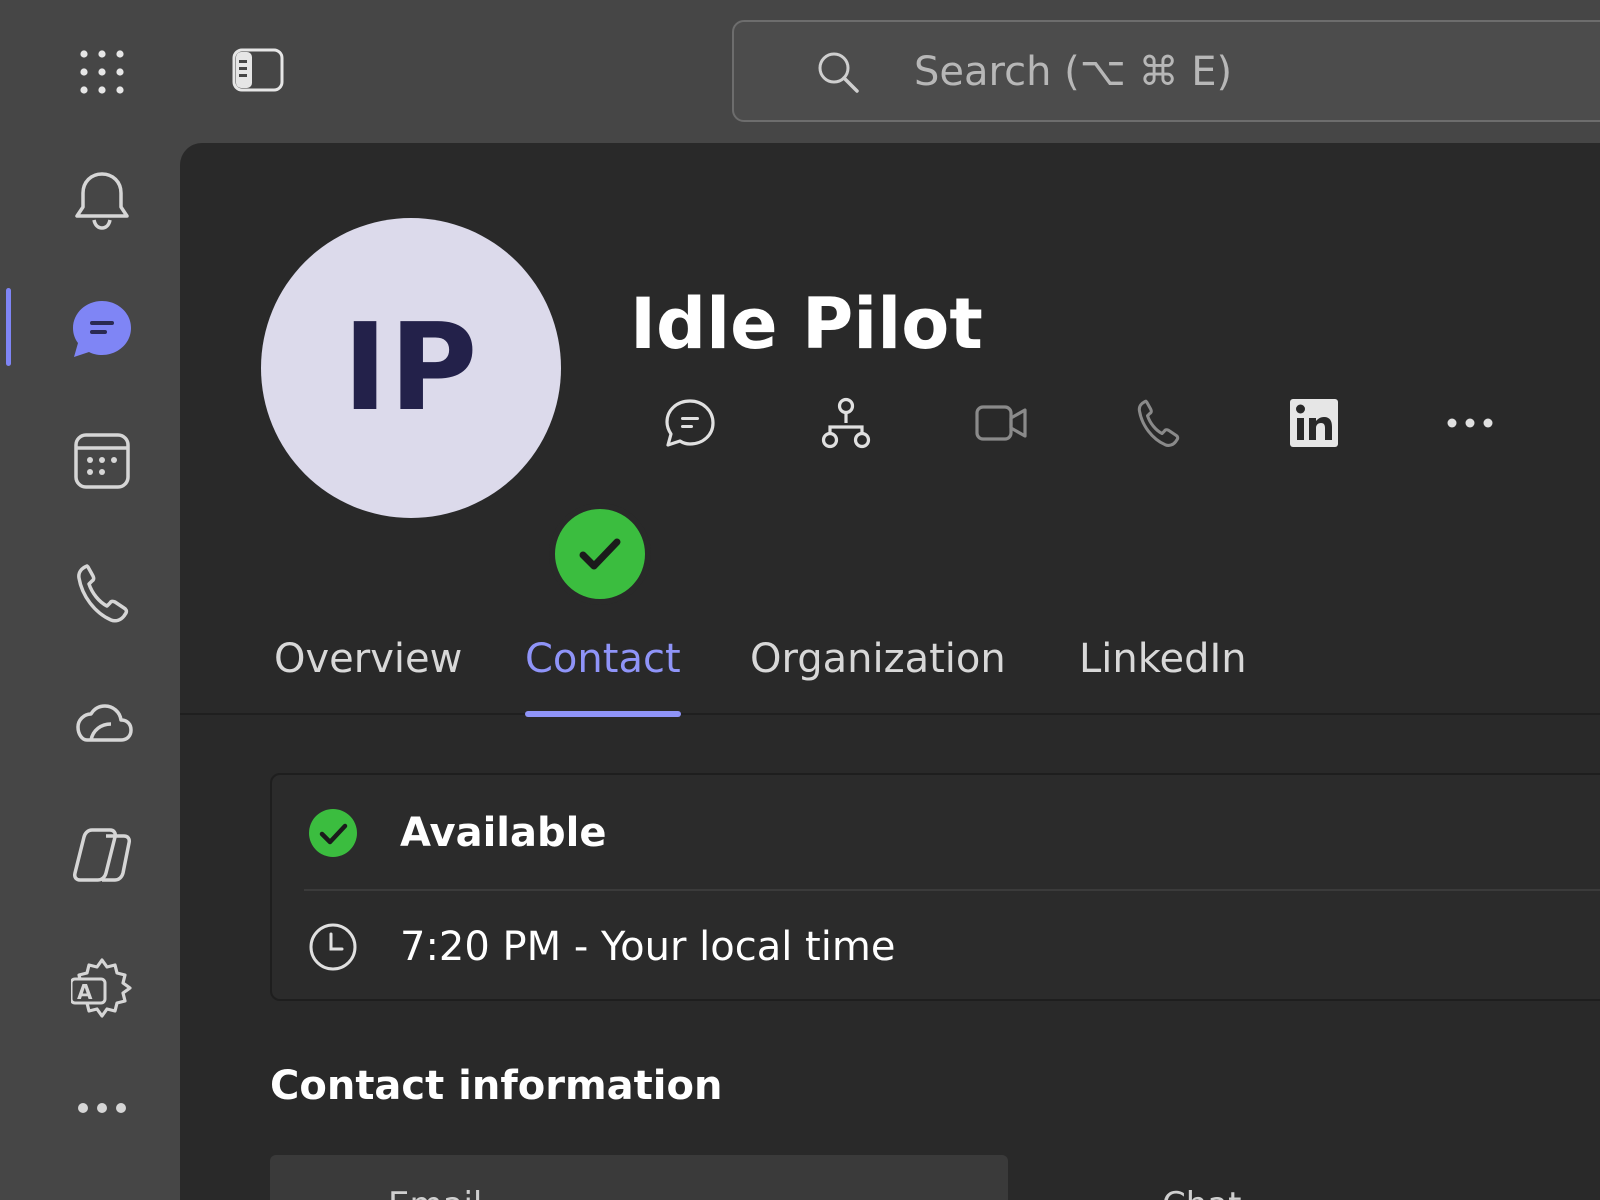 Image resolution: width=1600 pixels, height=1200 pixels. Describe the element at coordinates (639, 1177) in the screenshot. I see `email-card: Email` at that location.